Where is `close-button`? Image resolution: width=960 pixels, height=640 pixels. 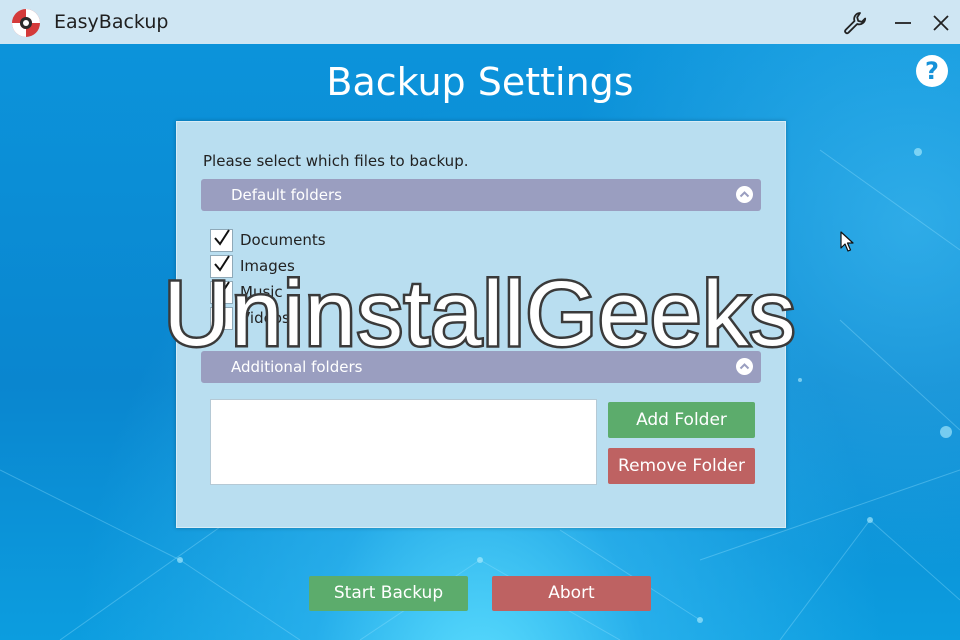
close-button is located at coordinates (941, 23).